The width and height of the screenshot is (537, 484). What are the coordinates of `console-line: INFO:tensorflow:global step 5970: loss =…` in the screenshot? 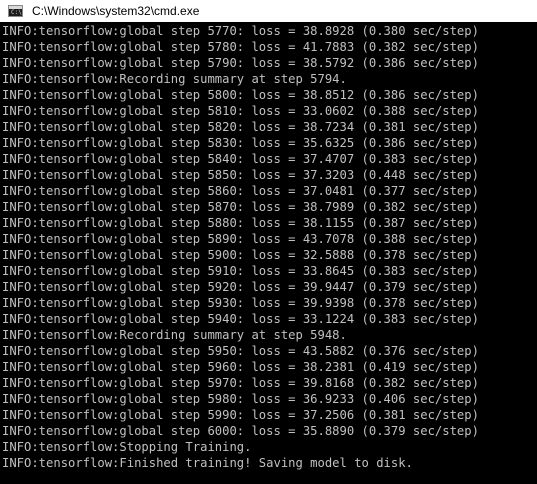 It's located at (240, 383).